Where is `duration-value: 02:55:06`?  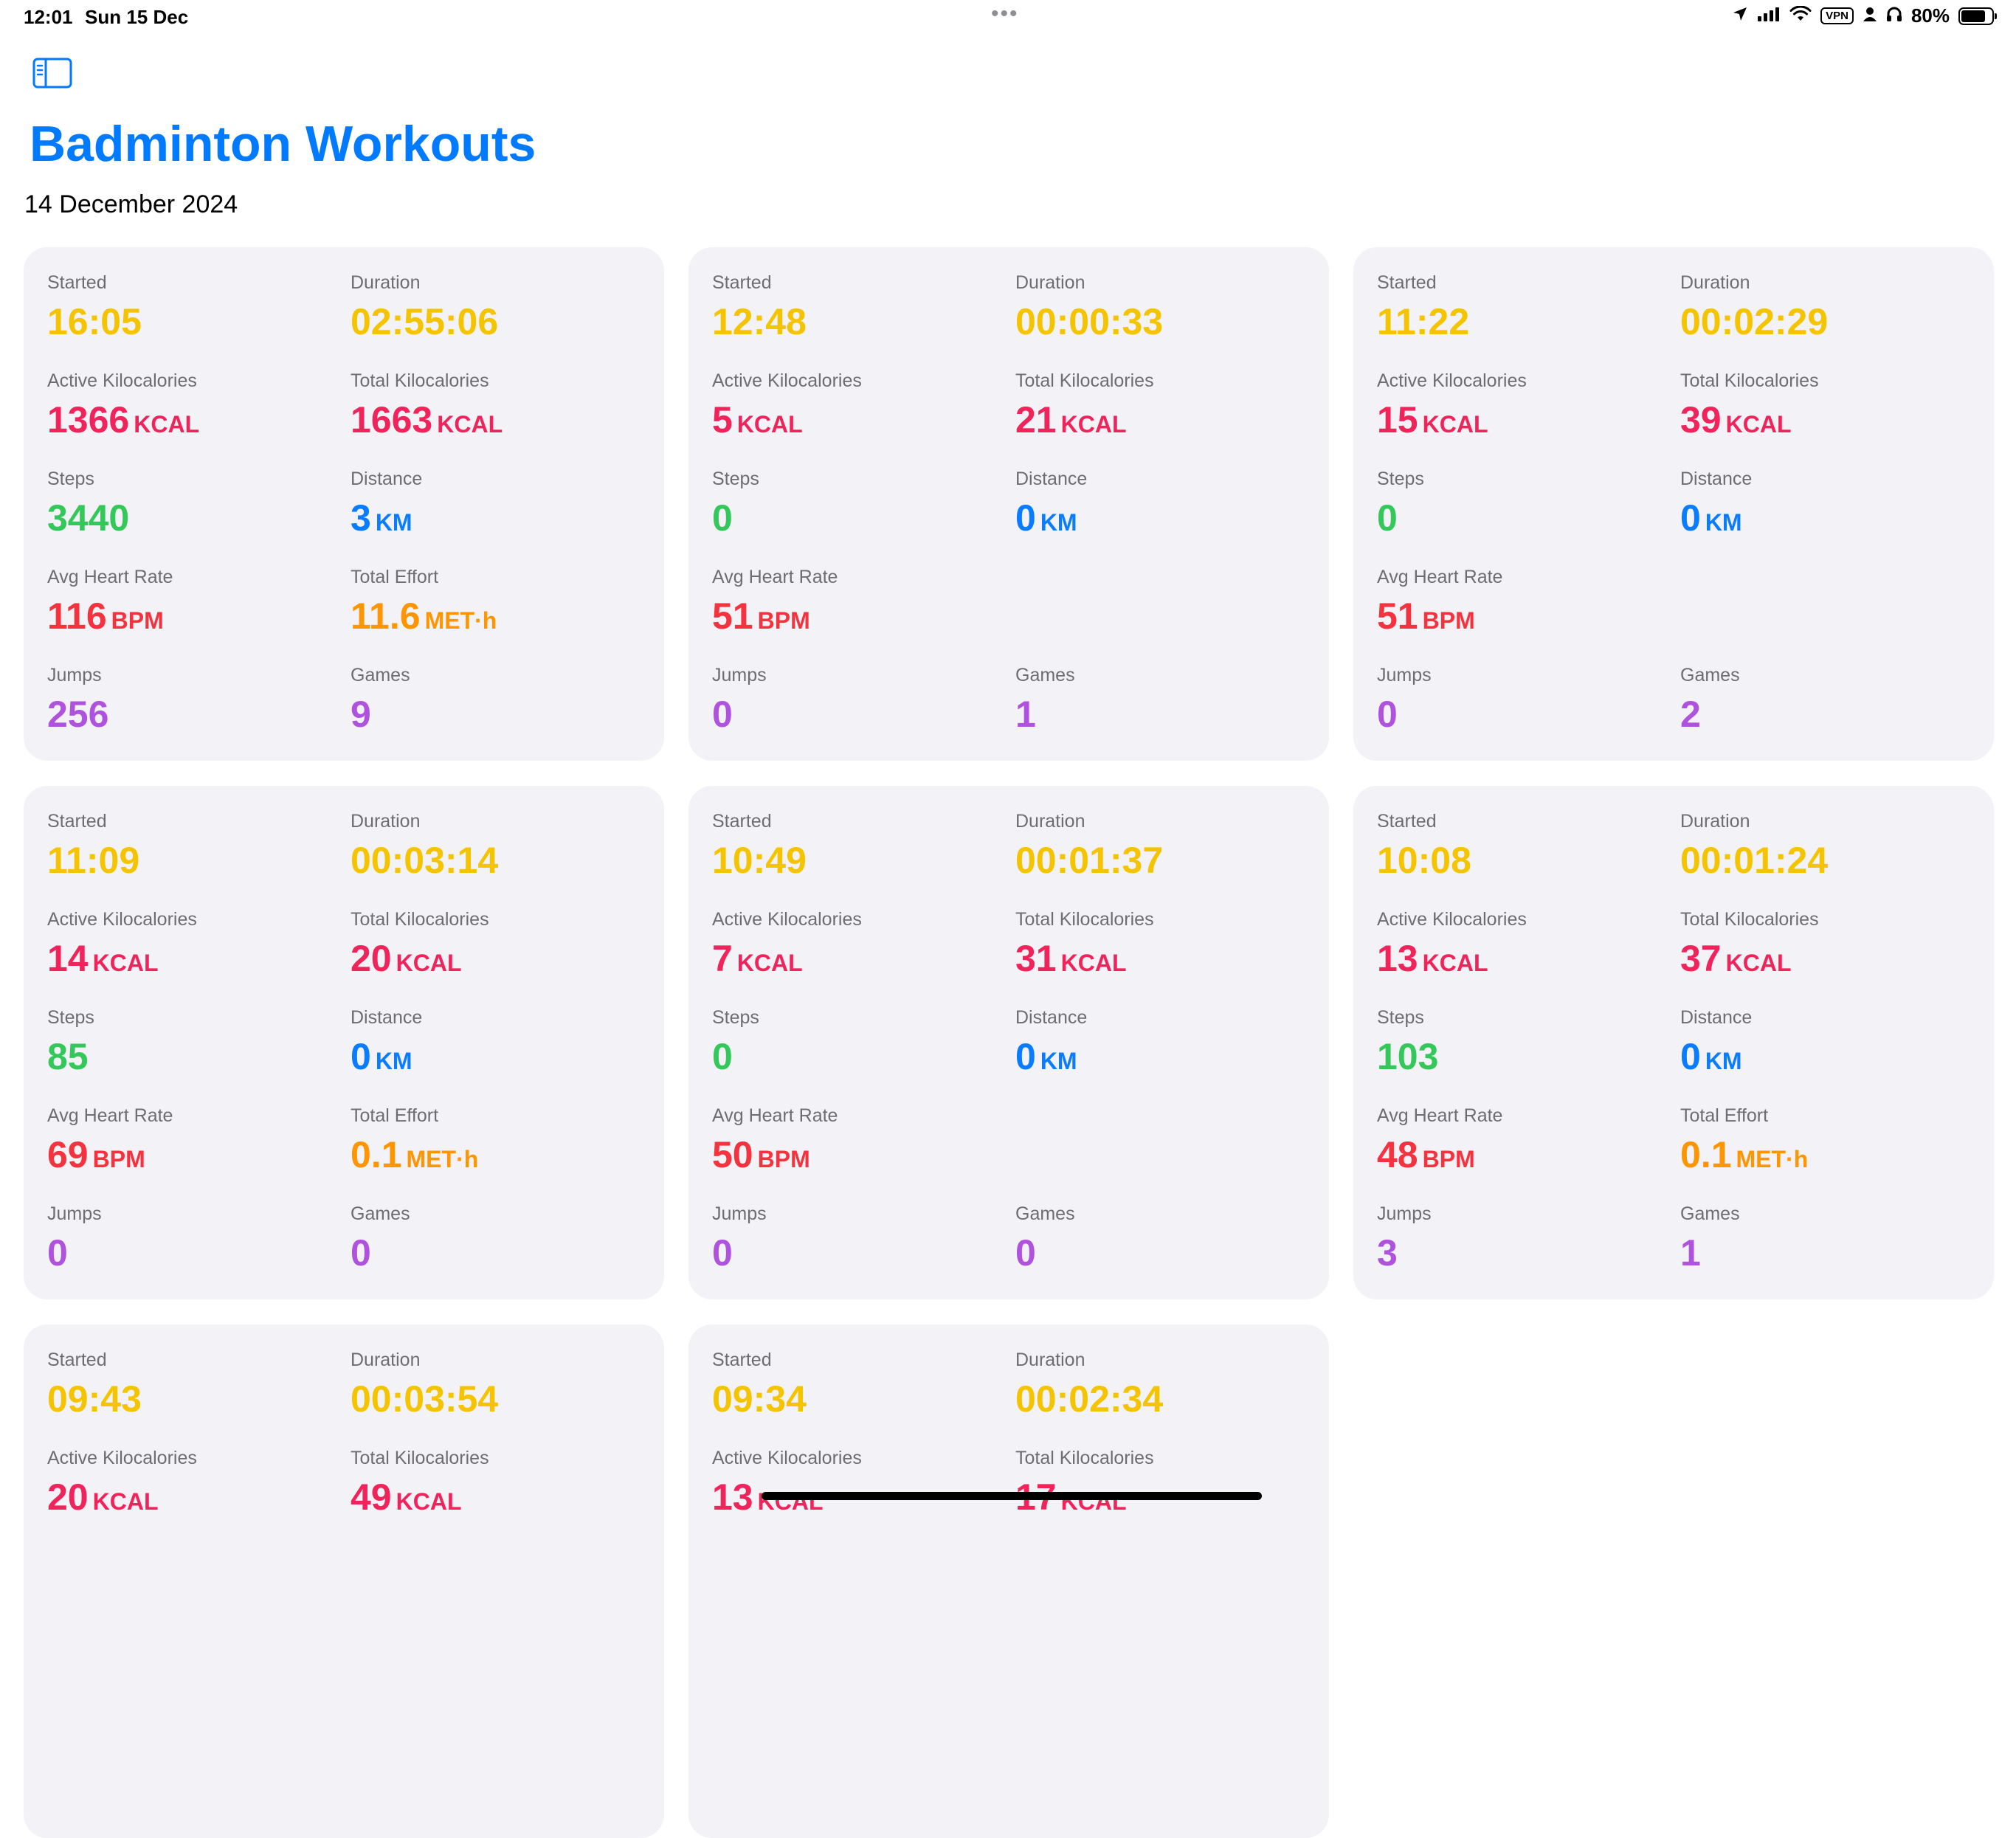 duration-value: 02:55:06 is located at coordinates (498, 326).